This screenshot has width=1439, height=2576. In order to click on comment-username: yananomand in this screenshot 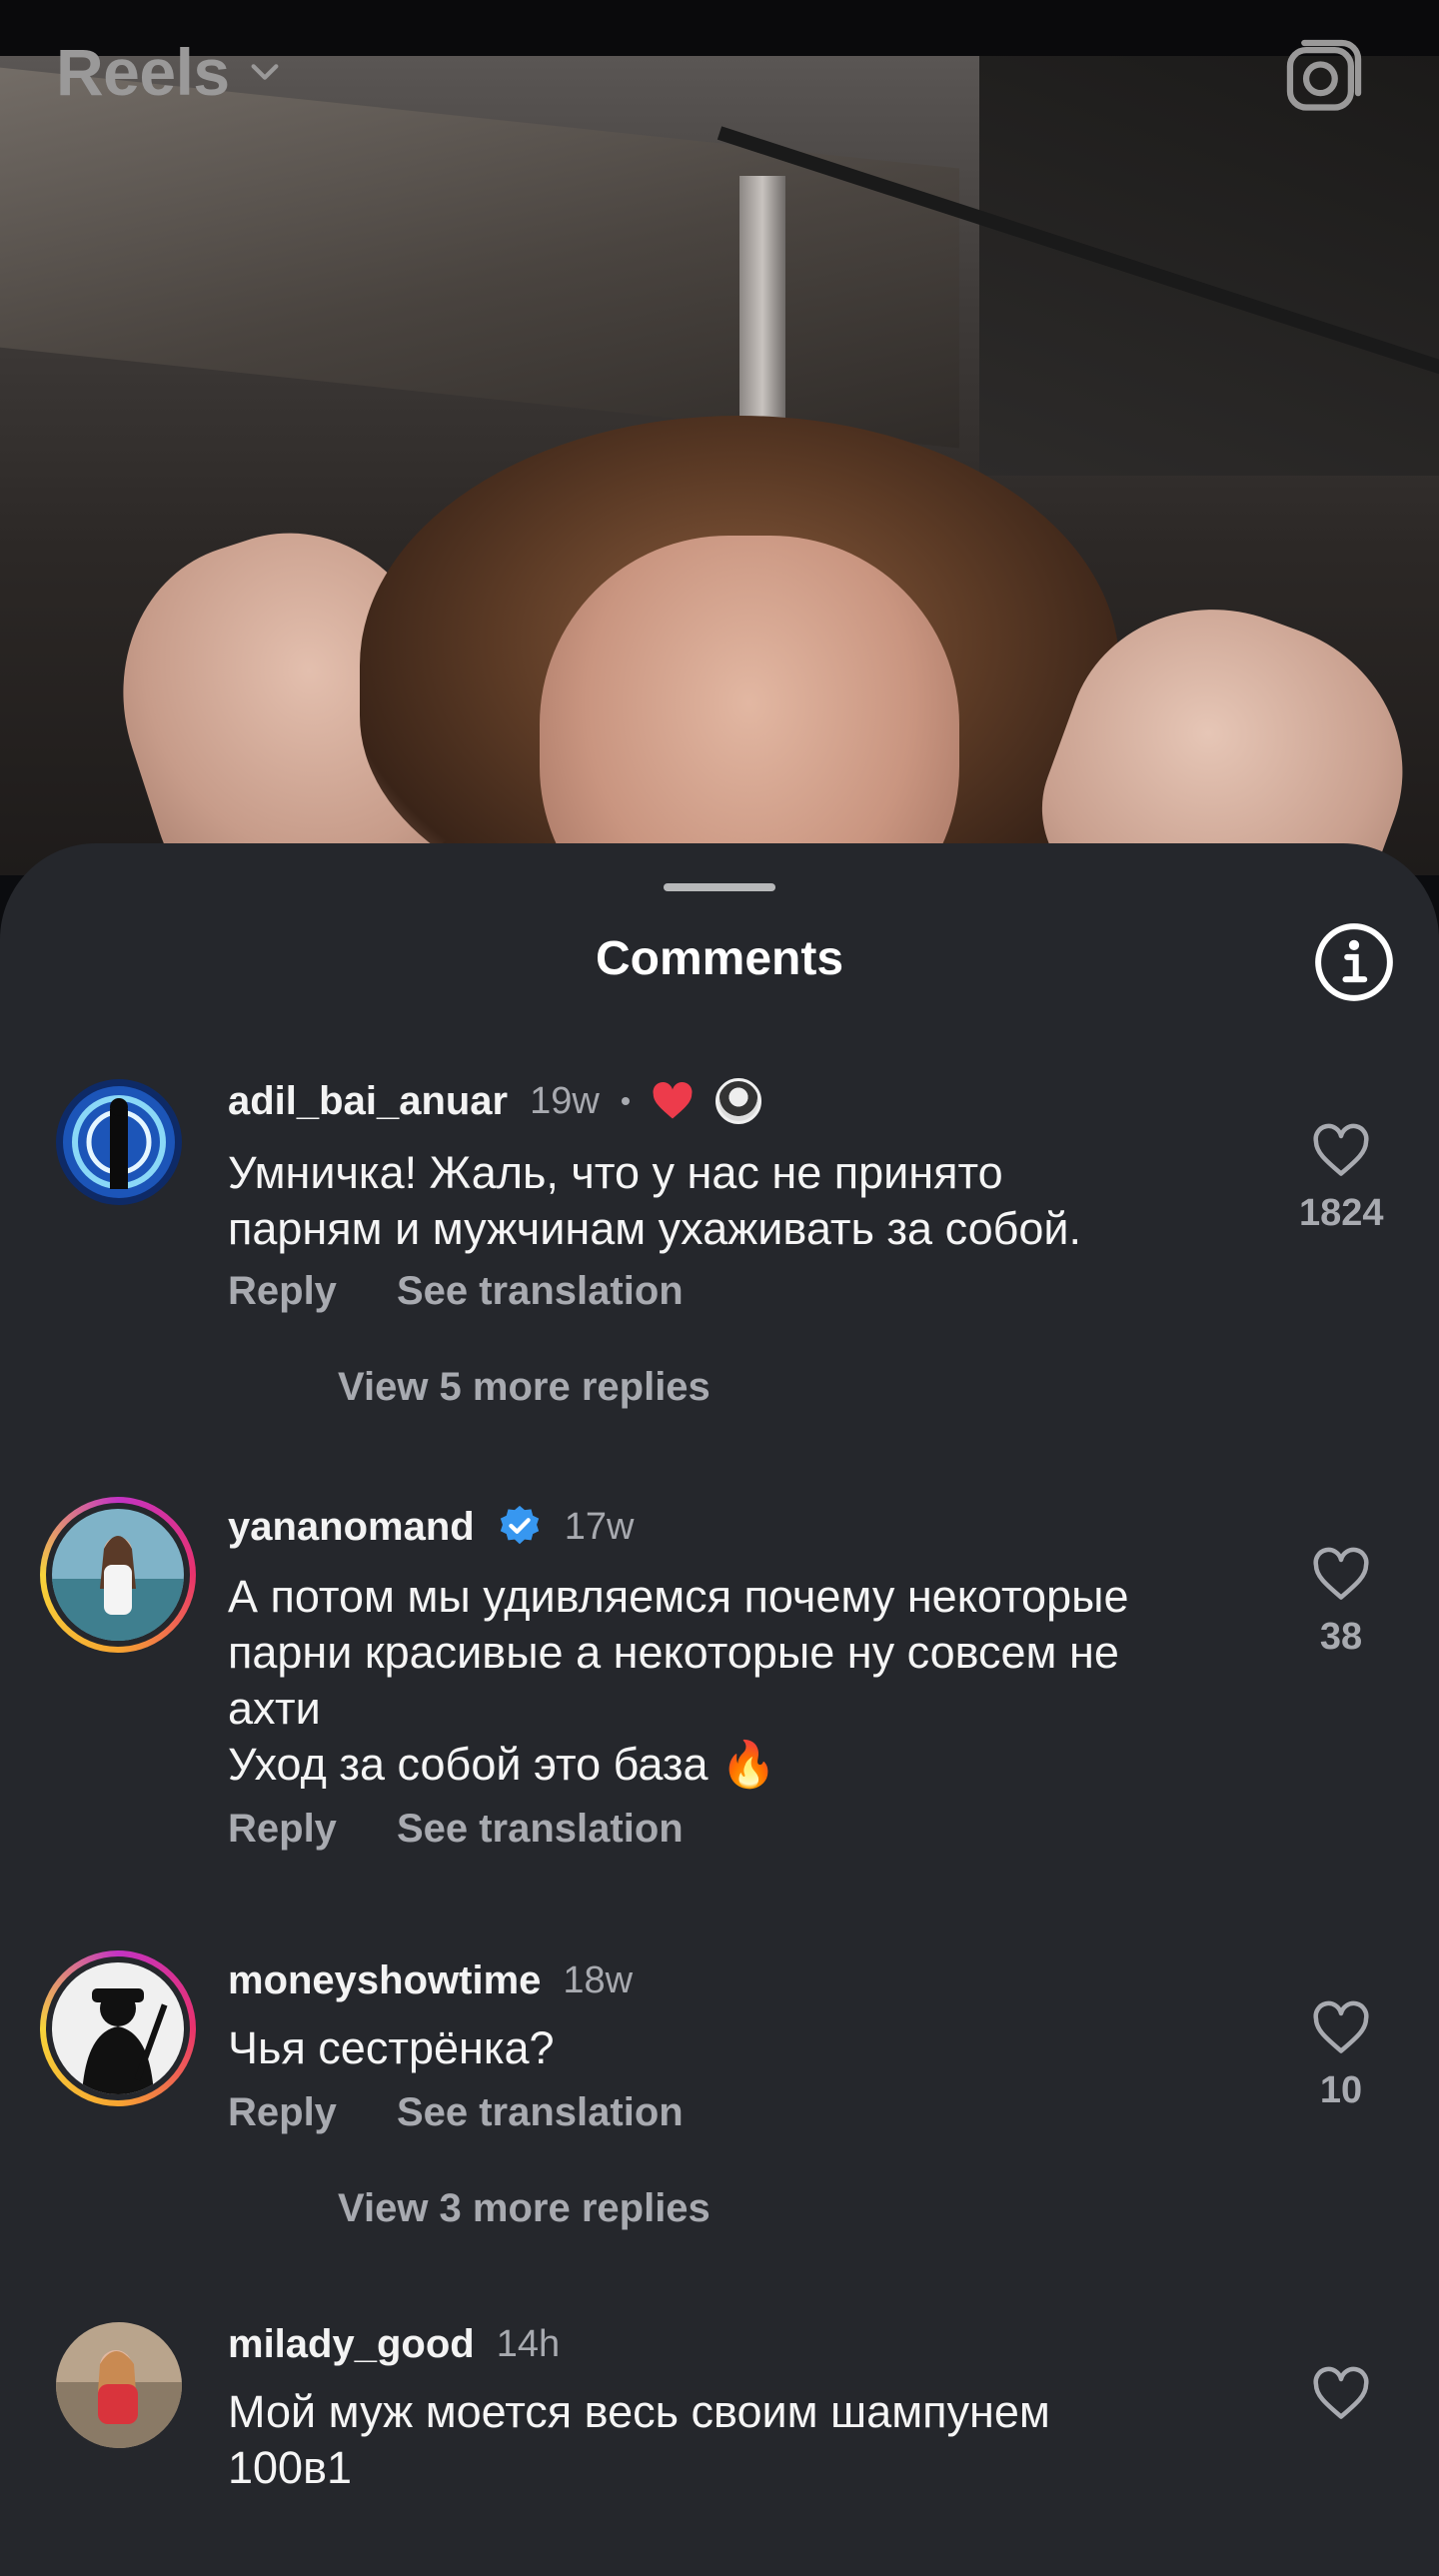, I will do `click(351, 1527)`.